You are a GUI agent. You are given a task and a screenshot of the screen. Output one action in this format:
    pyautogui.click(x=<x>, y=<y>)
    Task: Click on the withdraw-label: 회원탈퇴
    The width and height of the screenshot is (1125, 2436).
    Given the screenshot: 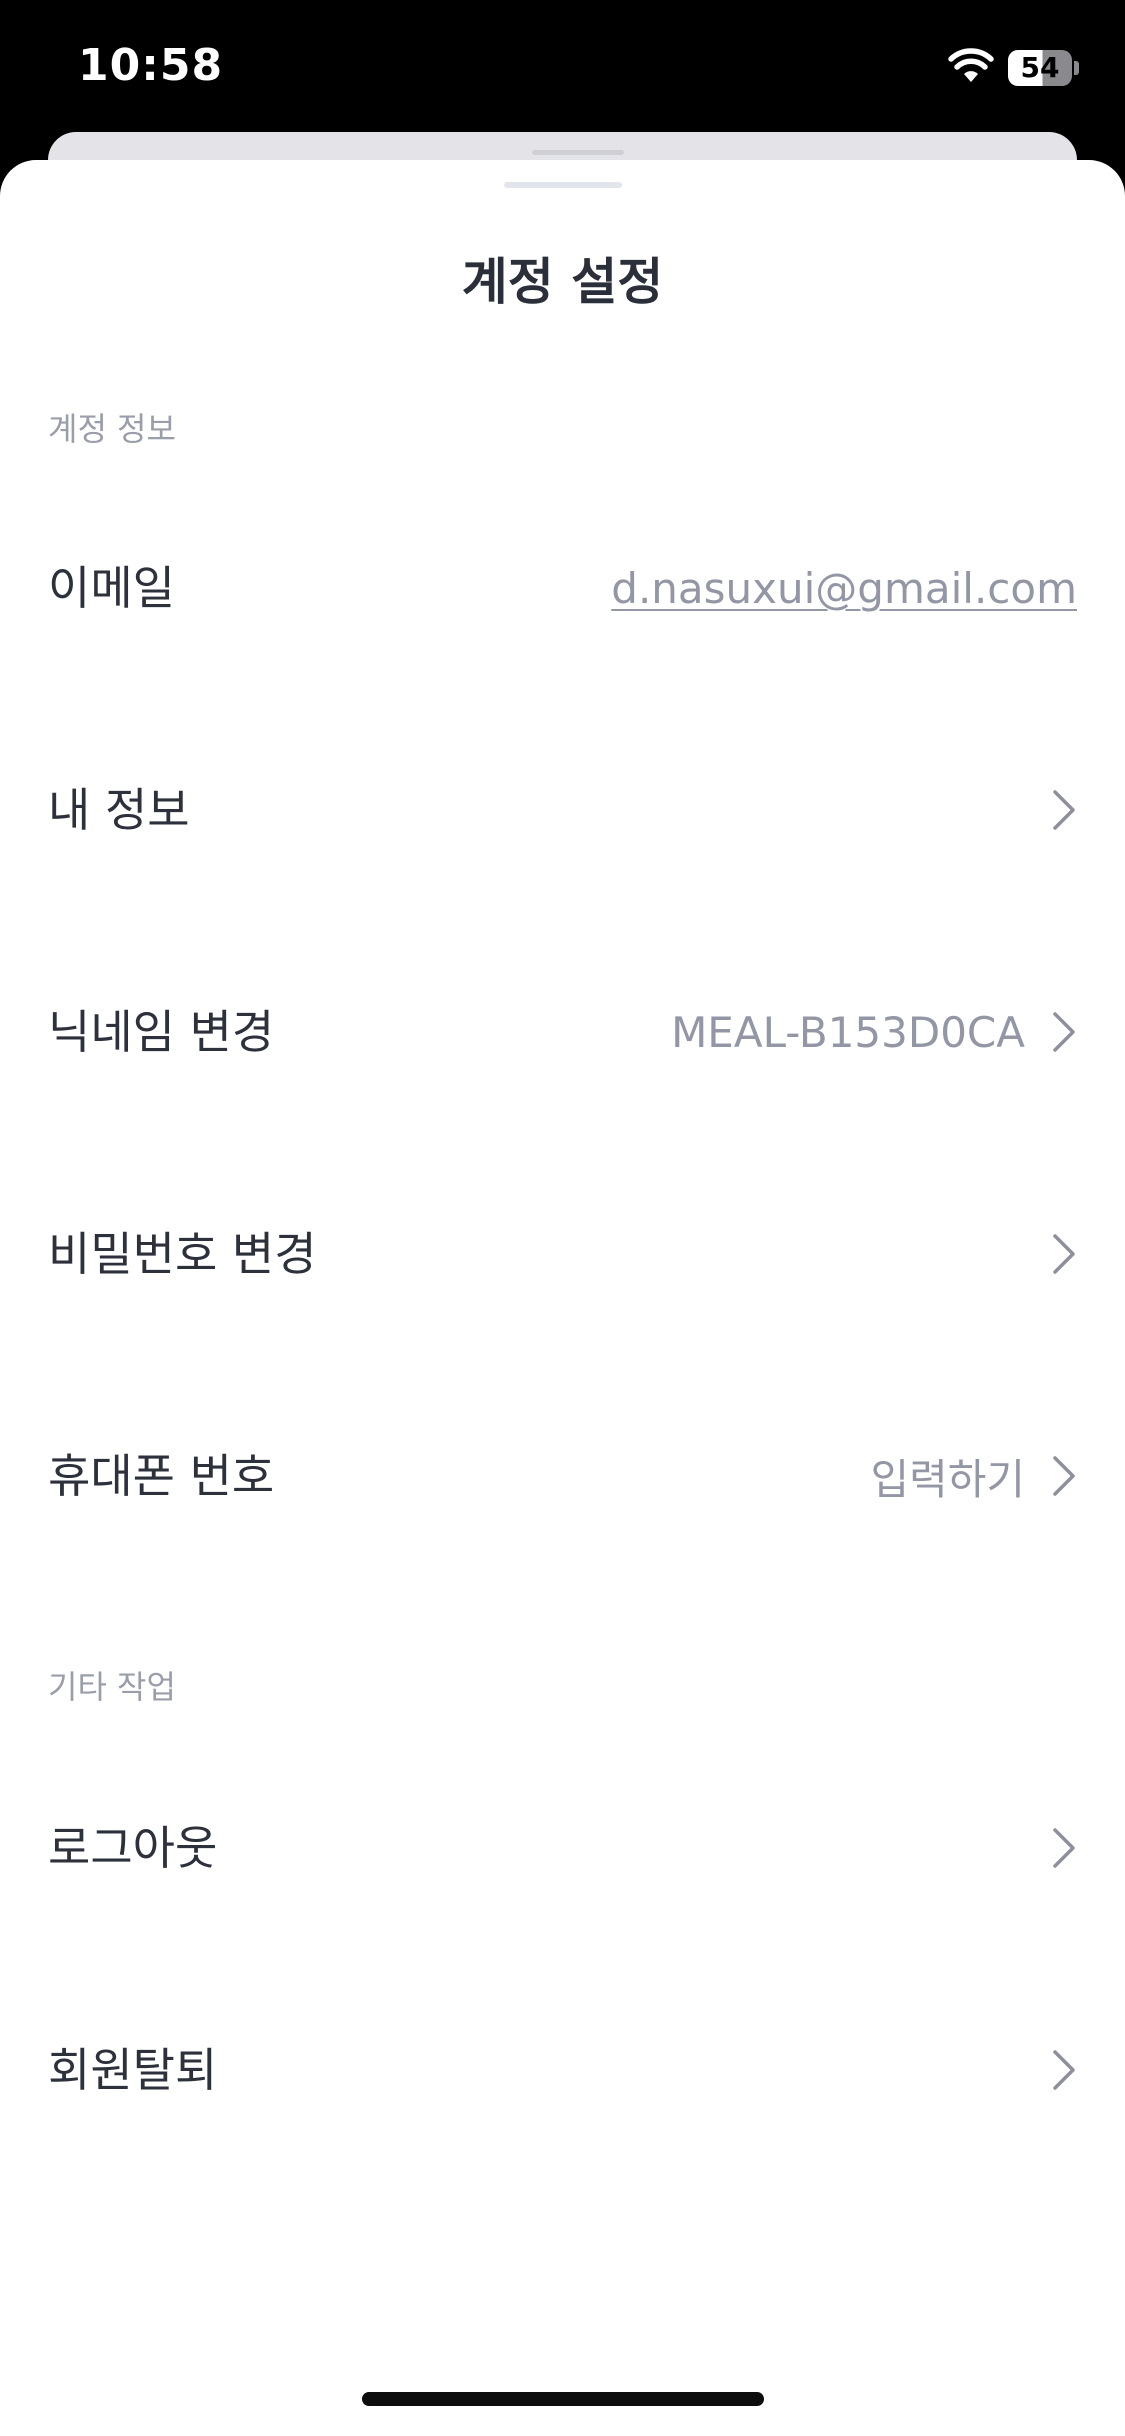 What is the action you would take?
    pyautogui.click(x=133, y=2070)
    